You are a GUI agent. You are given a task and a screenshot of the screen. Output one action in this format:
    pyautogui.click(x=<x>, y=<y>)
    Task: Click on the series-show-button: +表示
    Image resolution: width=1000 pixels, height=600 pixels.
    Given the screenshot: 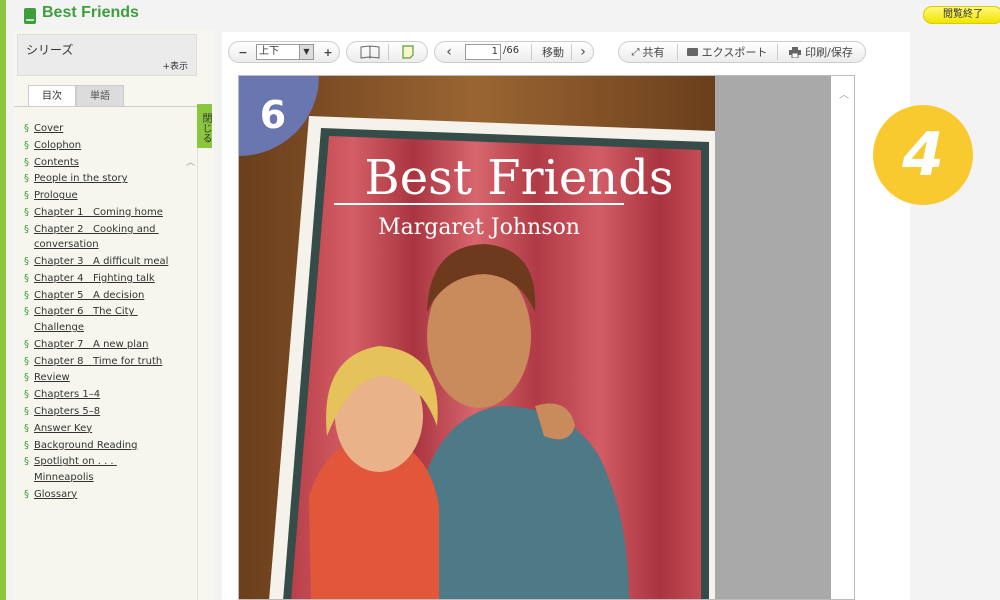 What is the action you would take?
    pyautogui.click(x=175, y=65)
    